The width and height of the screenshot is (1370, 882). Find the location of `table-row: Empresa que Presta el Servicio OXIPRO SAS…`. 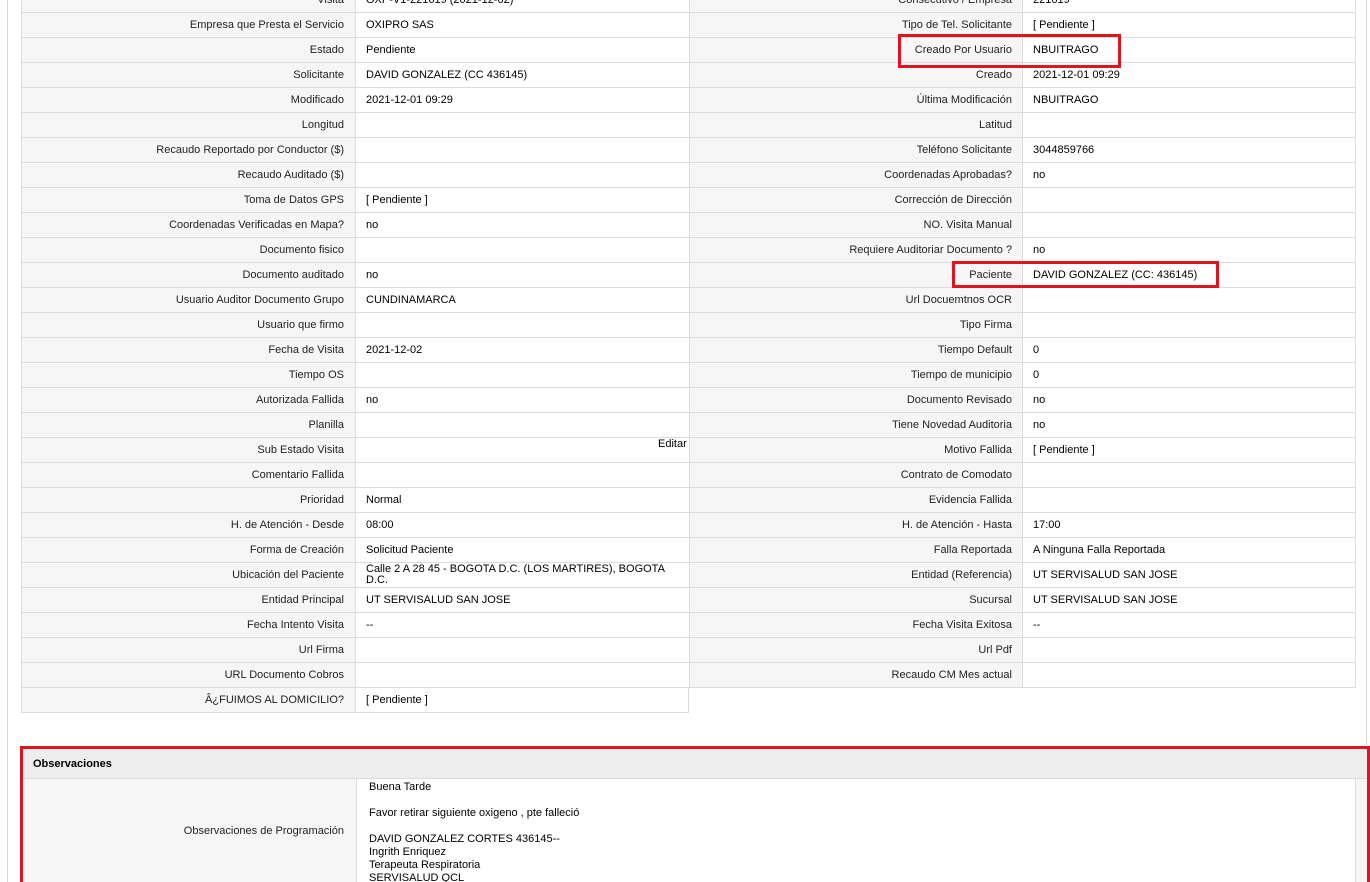

table-row: Empresa que Presta el Servicio OXIPRO SAS… is located at coordinates (689, 24).